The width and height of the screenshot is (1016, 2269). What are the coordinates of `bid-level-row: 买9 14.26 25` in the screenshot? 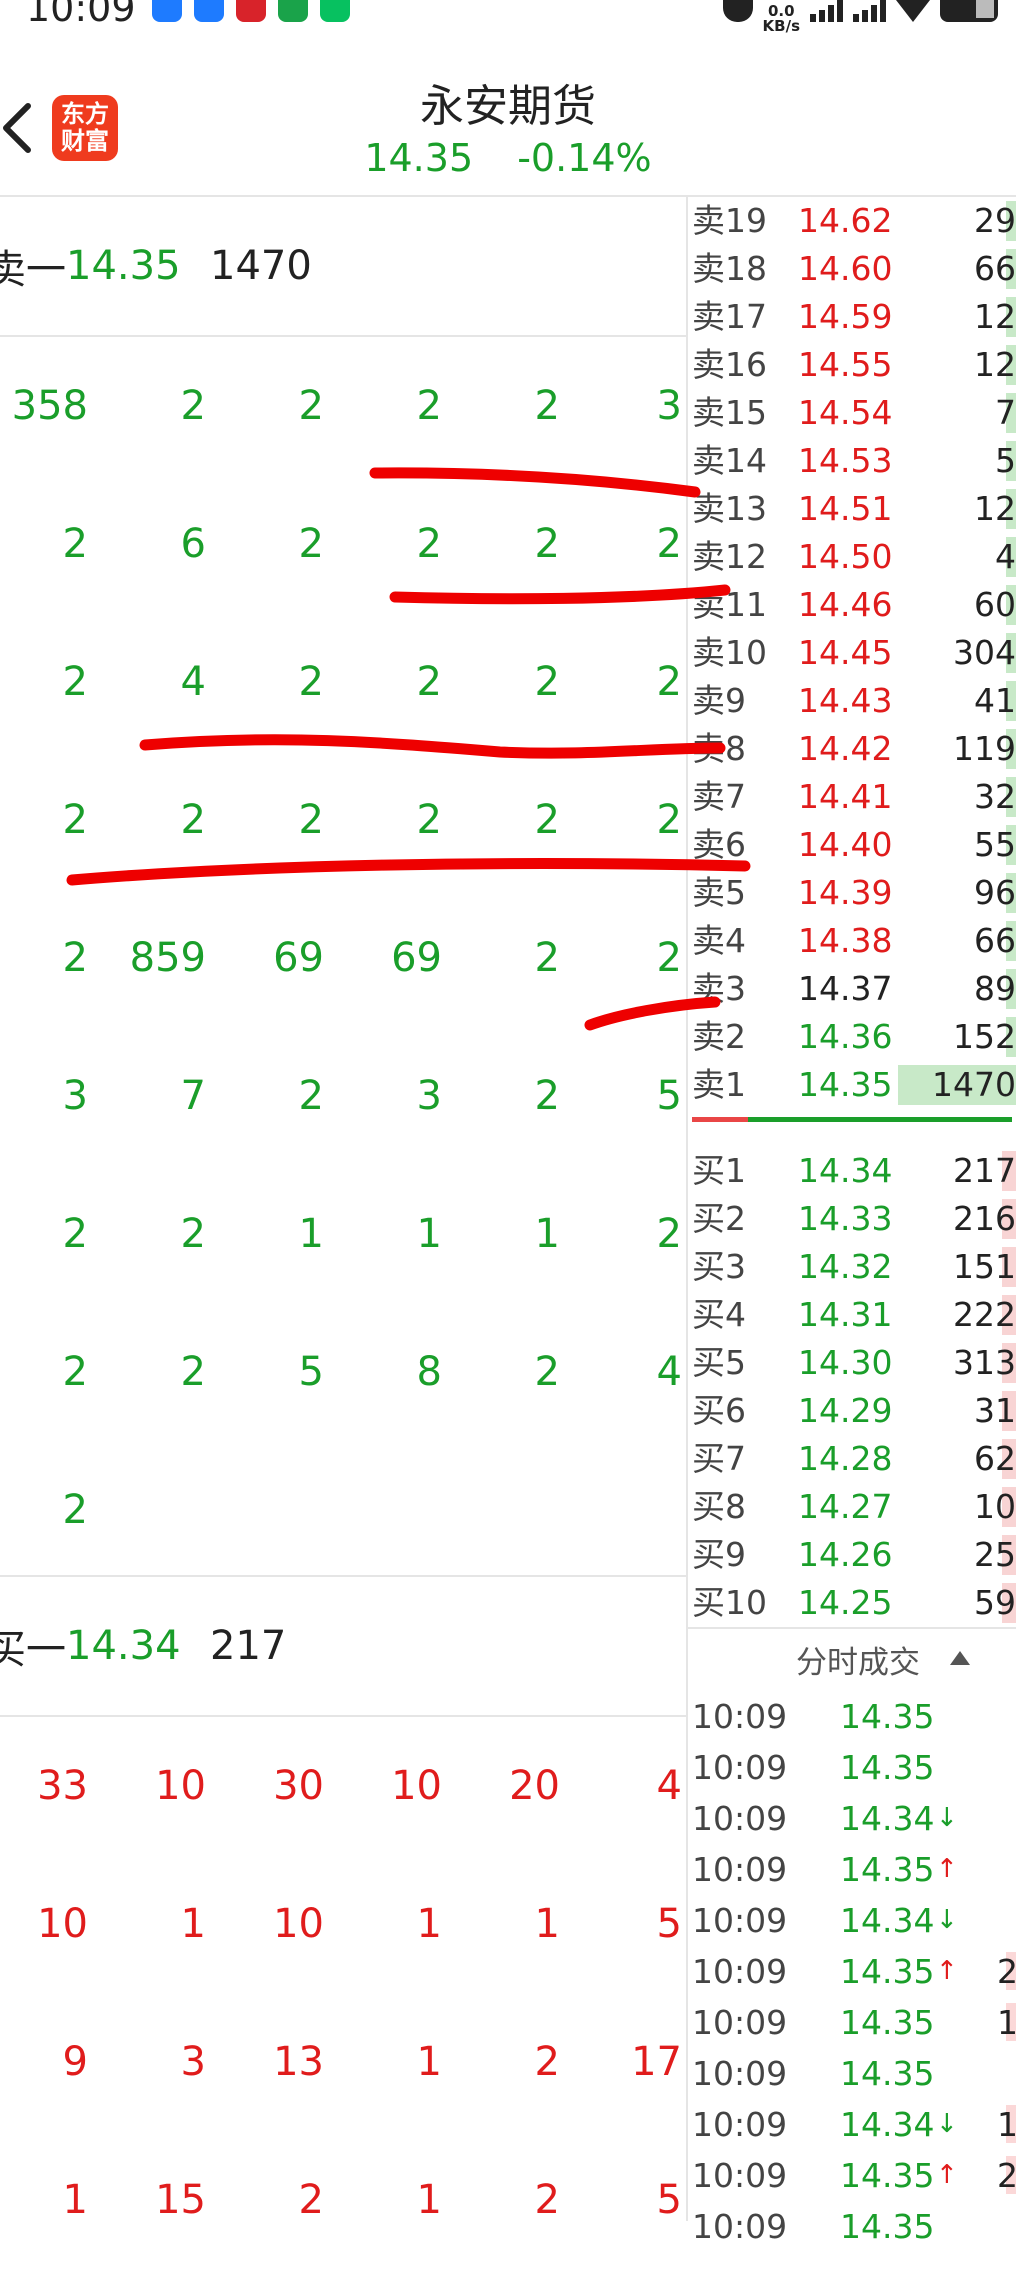 It's located at (852, 1555).